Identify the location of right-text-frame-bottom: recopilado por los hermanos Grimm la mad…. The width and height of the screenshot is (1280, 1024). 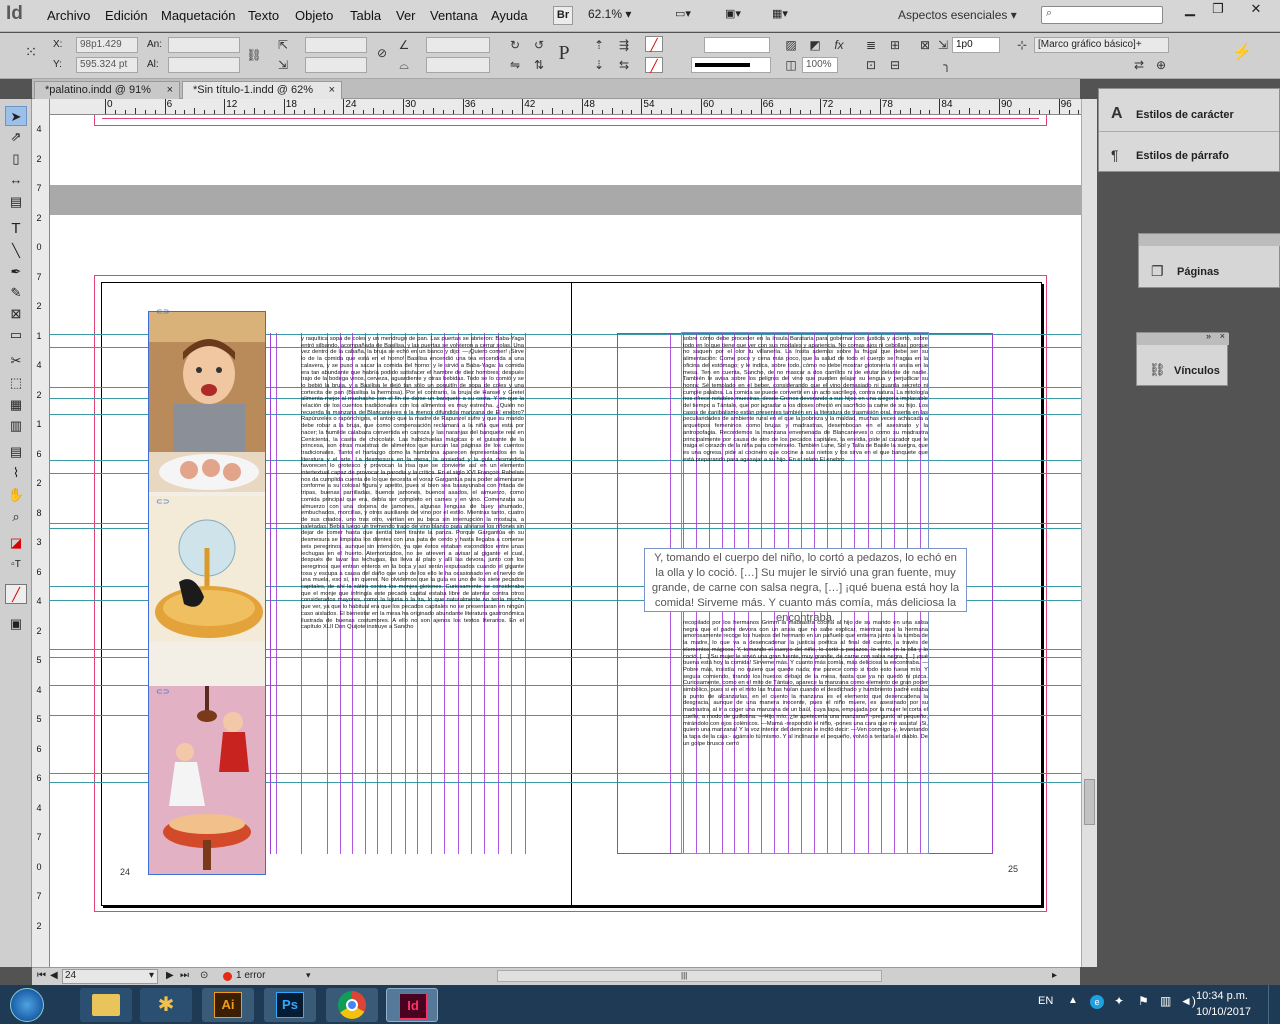
(805, 737).